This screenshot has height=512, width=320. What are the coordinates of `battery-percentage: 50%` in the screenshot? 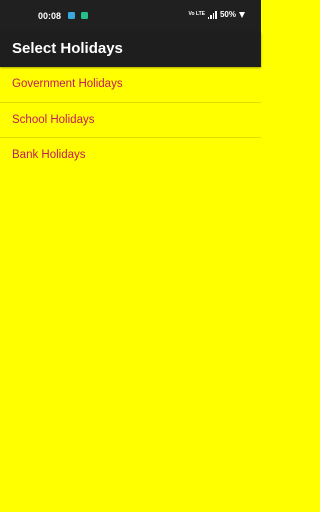 It's located at (227, 14).